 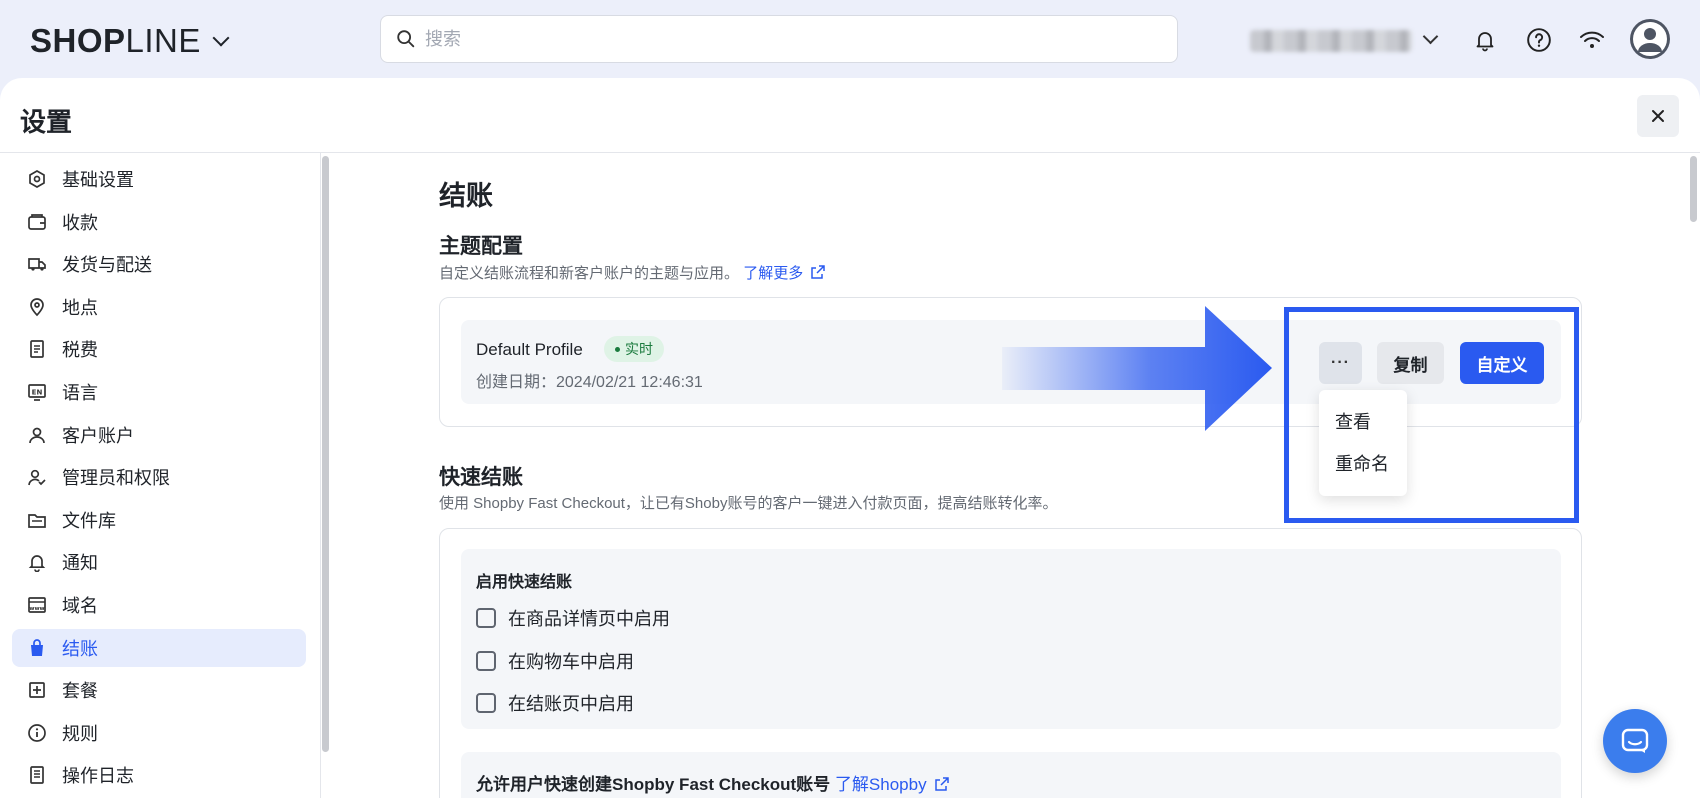 I want to click on shopline-logo: SHOP LINE, so click(x=130, y=41).